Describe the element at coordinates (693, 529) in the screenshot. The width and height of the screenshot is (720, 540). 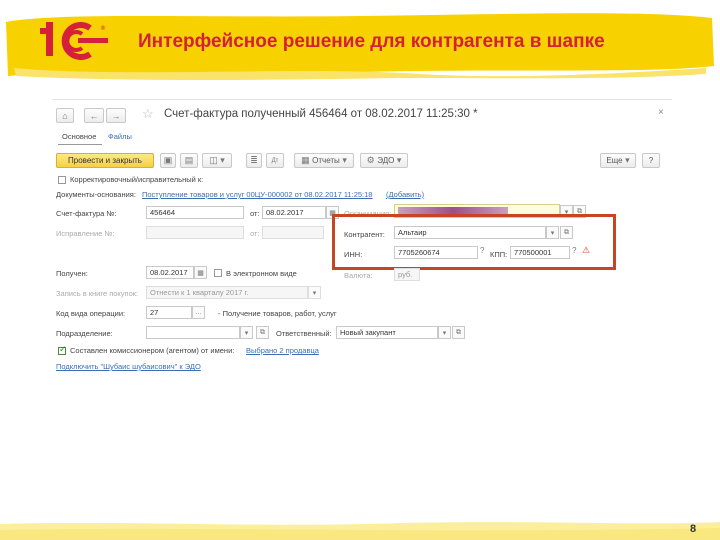
I see `slide-number: 8` at that location.